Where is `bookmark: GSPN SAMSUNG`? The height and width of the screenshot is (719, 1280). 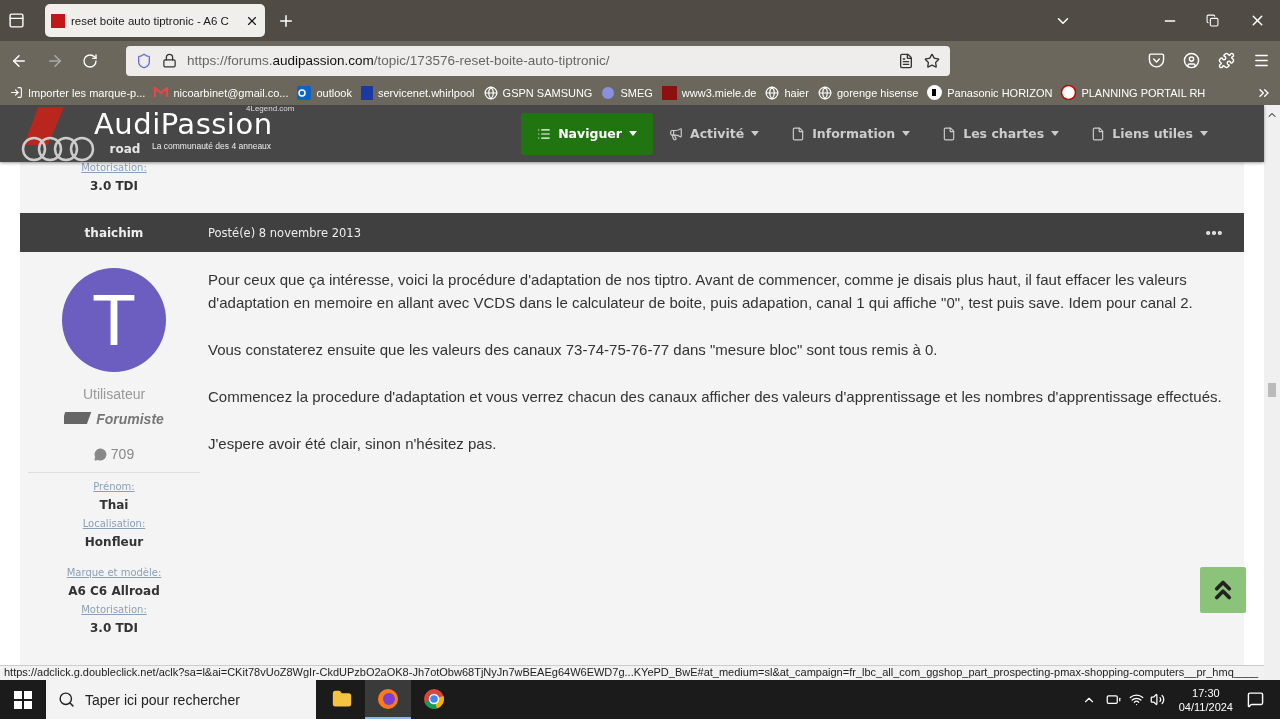
bookmark: GSPN SAMSUNG is located at coordinates (538, 92).